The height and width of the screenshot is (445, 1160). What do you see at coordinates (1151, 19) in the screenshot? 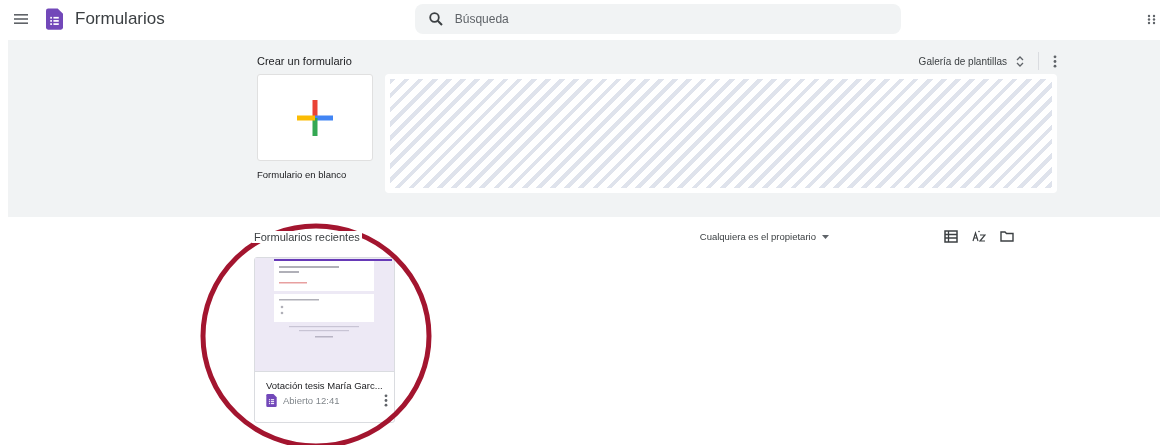
I see `apps-icon` at bounding box center [1151, 19].